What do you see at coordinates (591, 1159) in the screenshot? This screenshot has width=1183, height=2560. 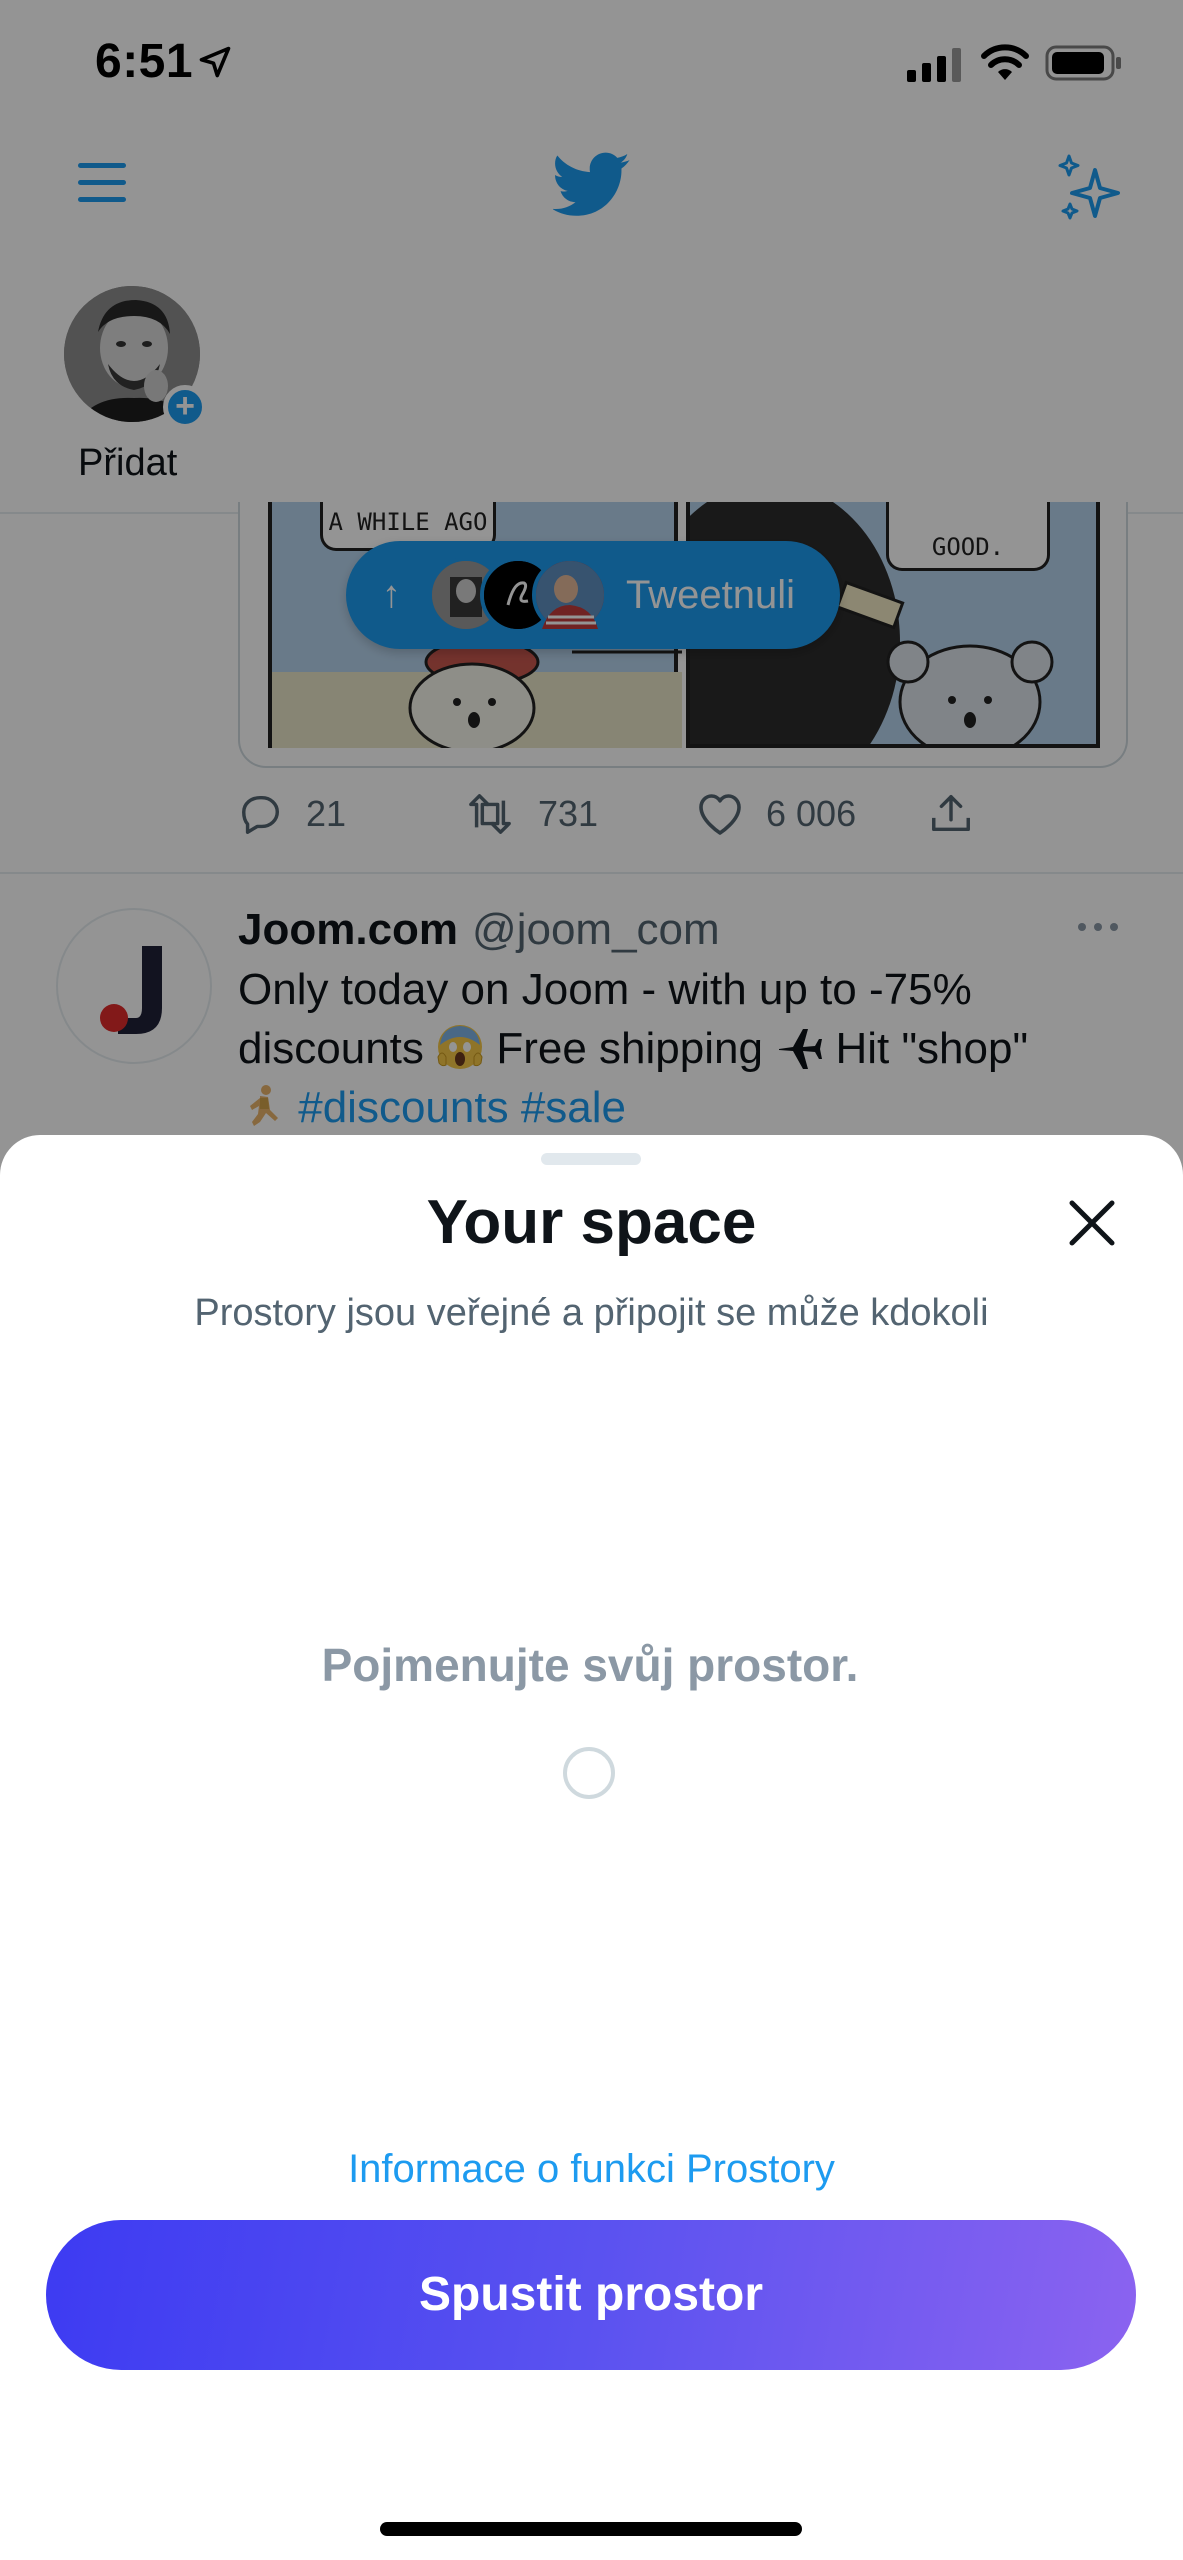 I see `sheet-drag-handle` at bounding box center [591, 1159].